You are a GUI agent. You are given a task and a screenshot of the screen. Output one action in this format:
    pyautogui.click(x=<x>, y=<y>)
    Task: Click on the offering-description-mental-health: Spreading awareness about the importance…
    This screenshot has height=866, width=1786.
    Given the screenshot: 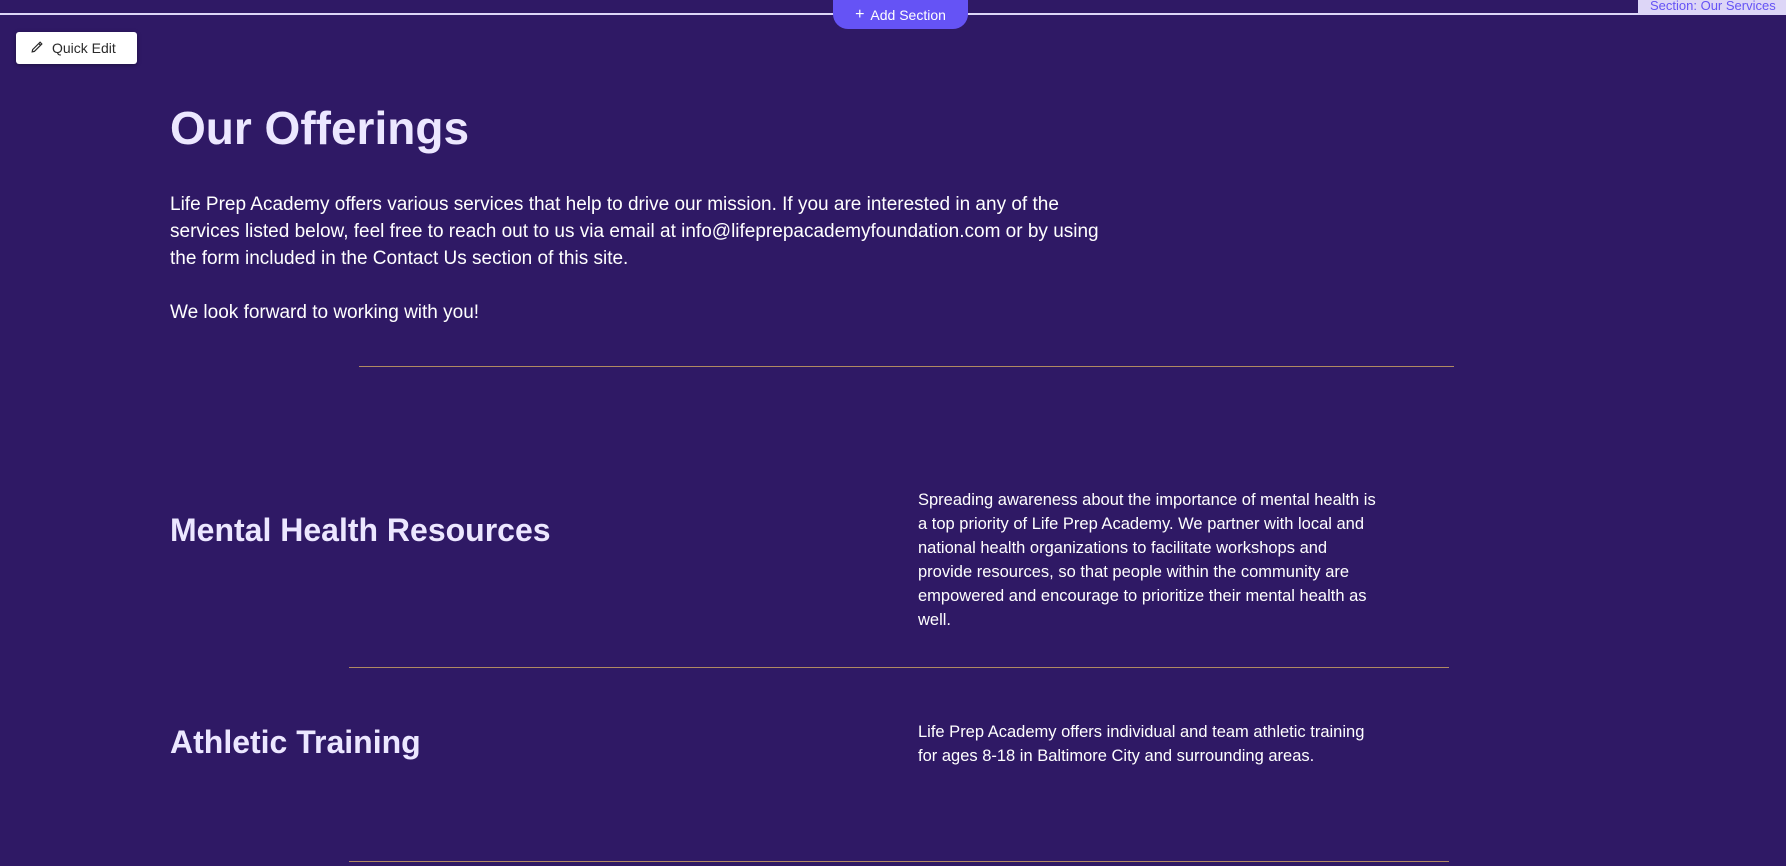 What is the action you would take?
    pyautogui.click(x=1147, y=560)
    